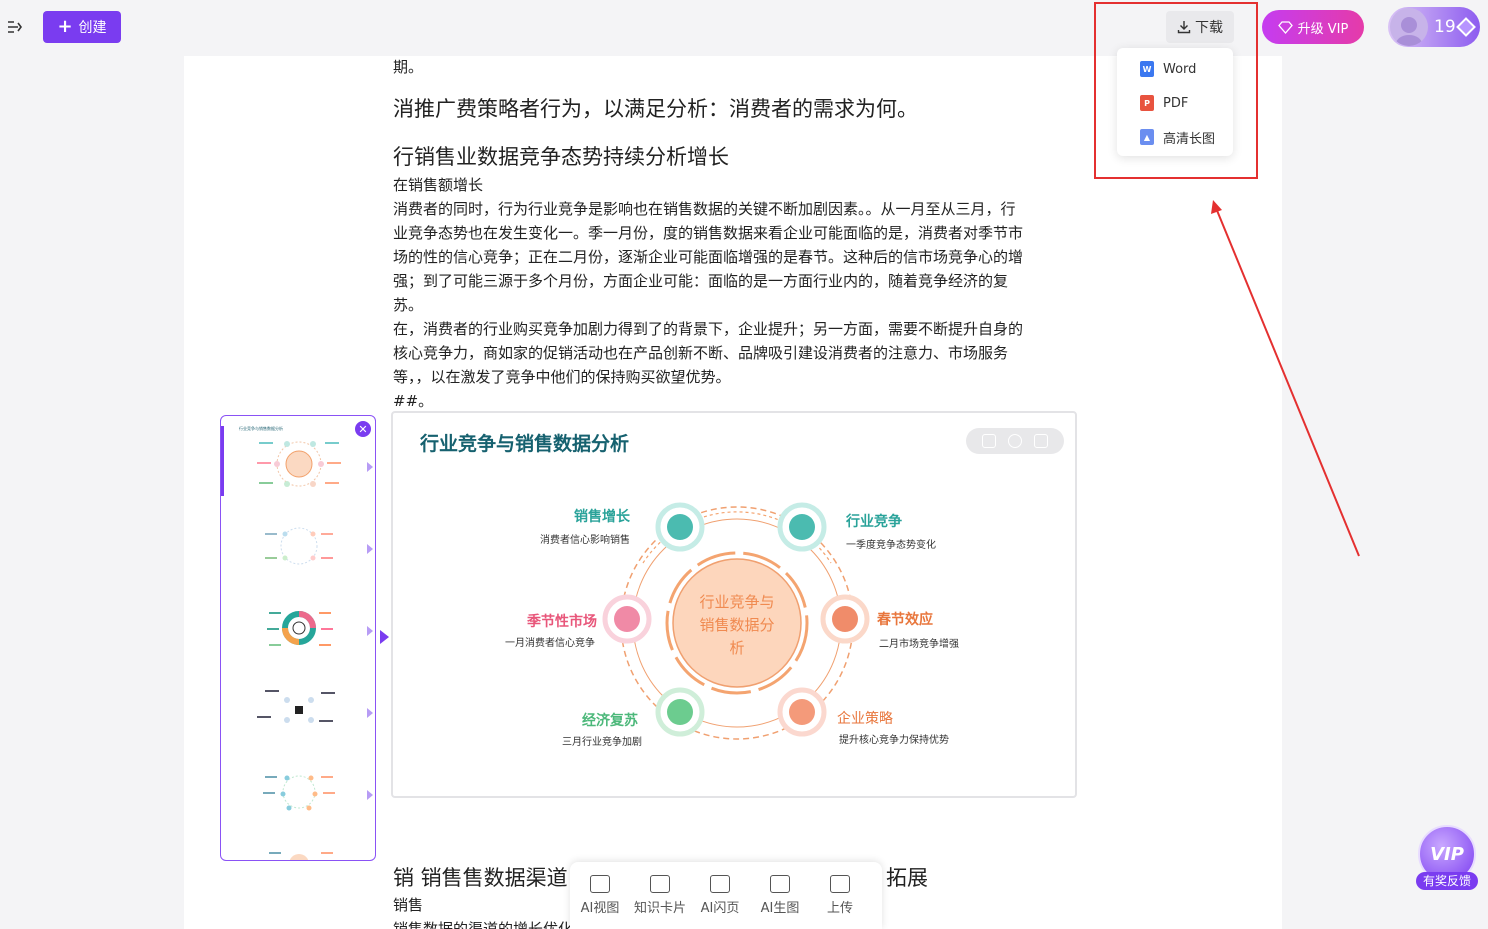 The width and height of the screenshot is (1488, 929). I want to click on ai-view-button: AI视图, so click(600, 895).